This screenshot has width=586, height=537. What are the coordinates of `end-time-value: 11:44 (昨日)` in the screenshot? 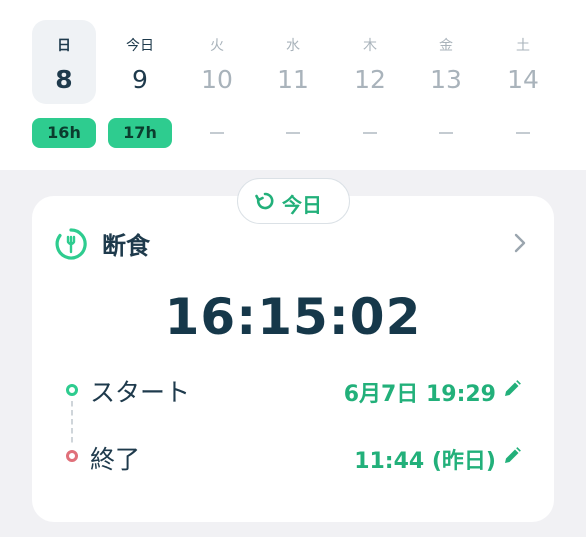 It's located at (425, 459).